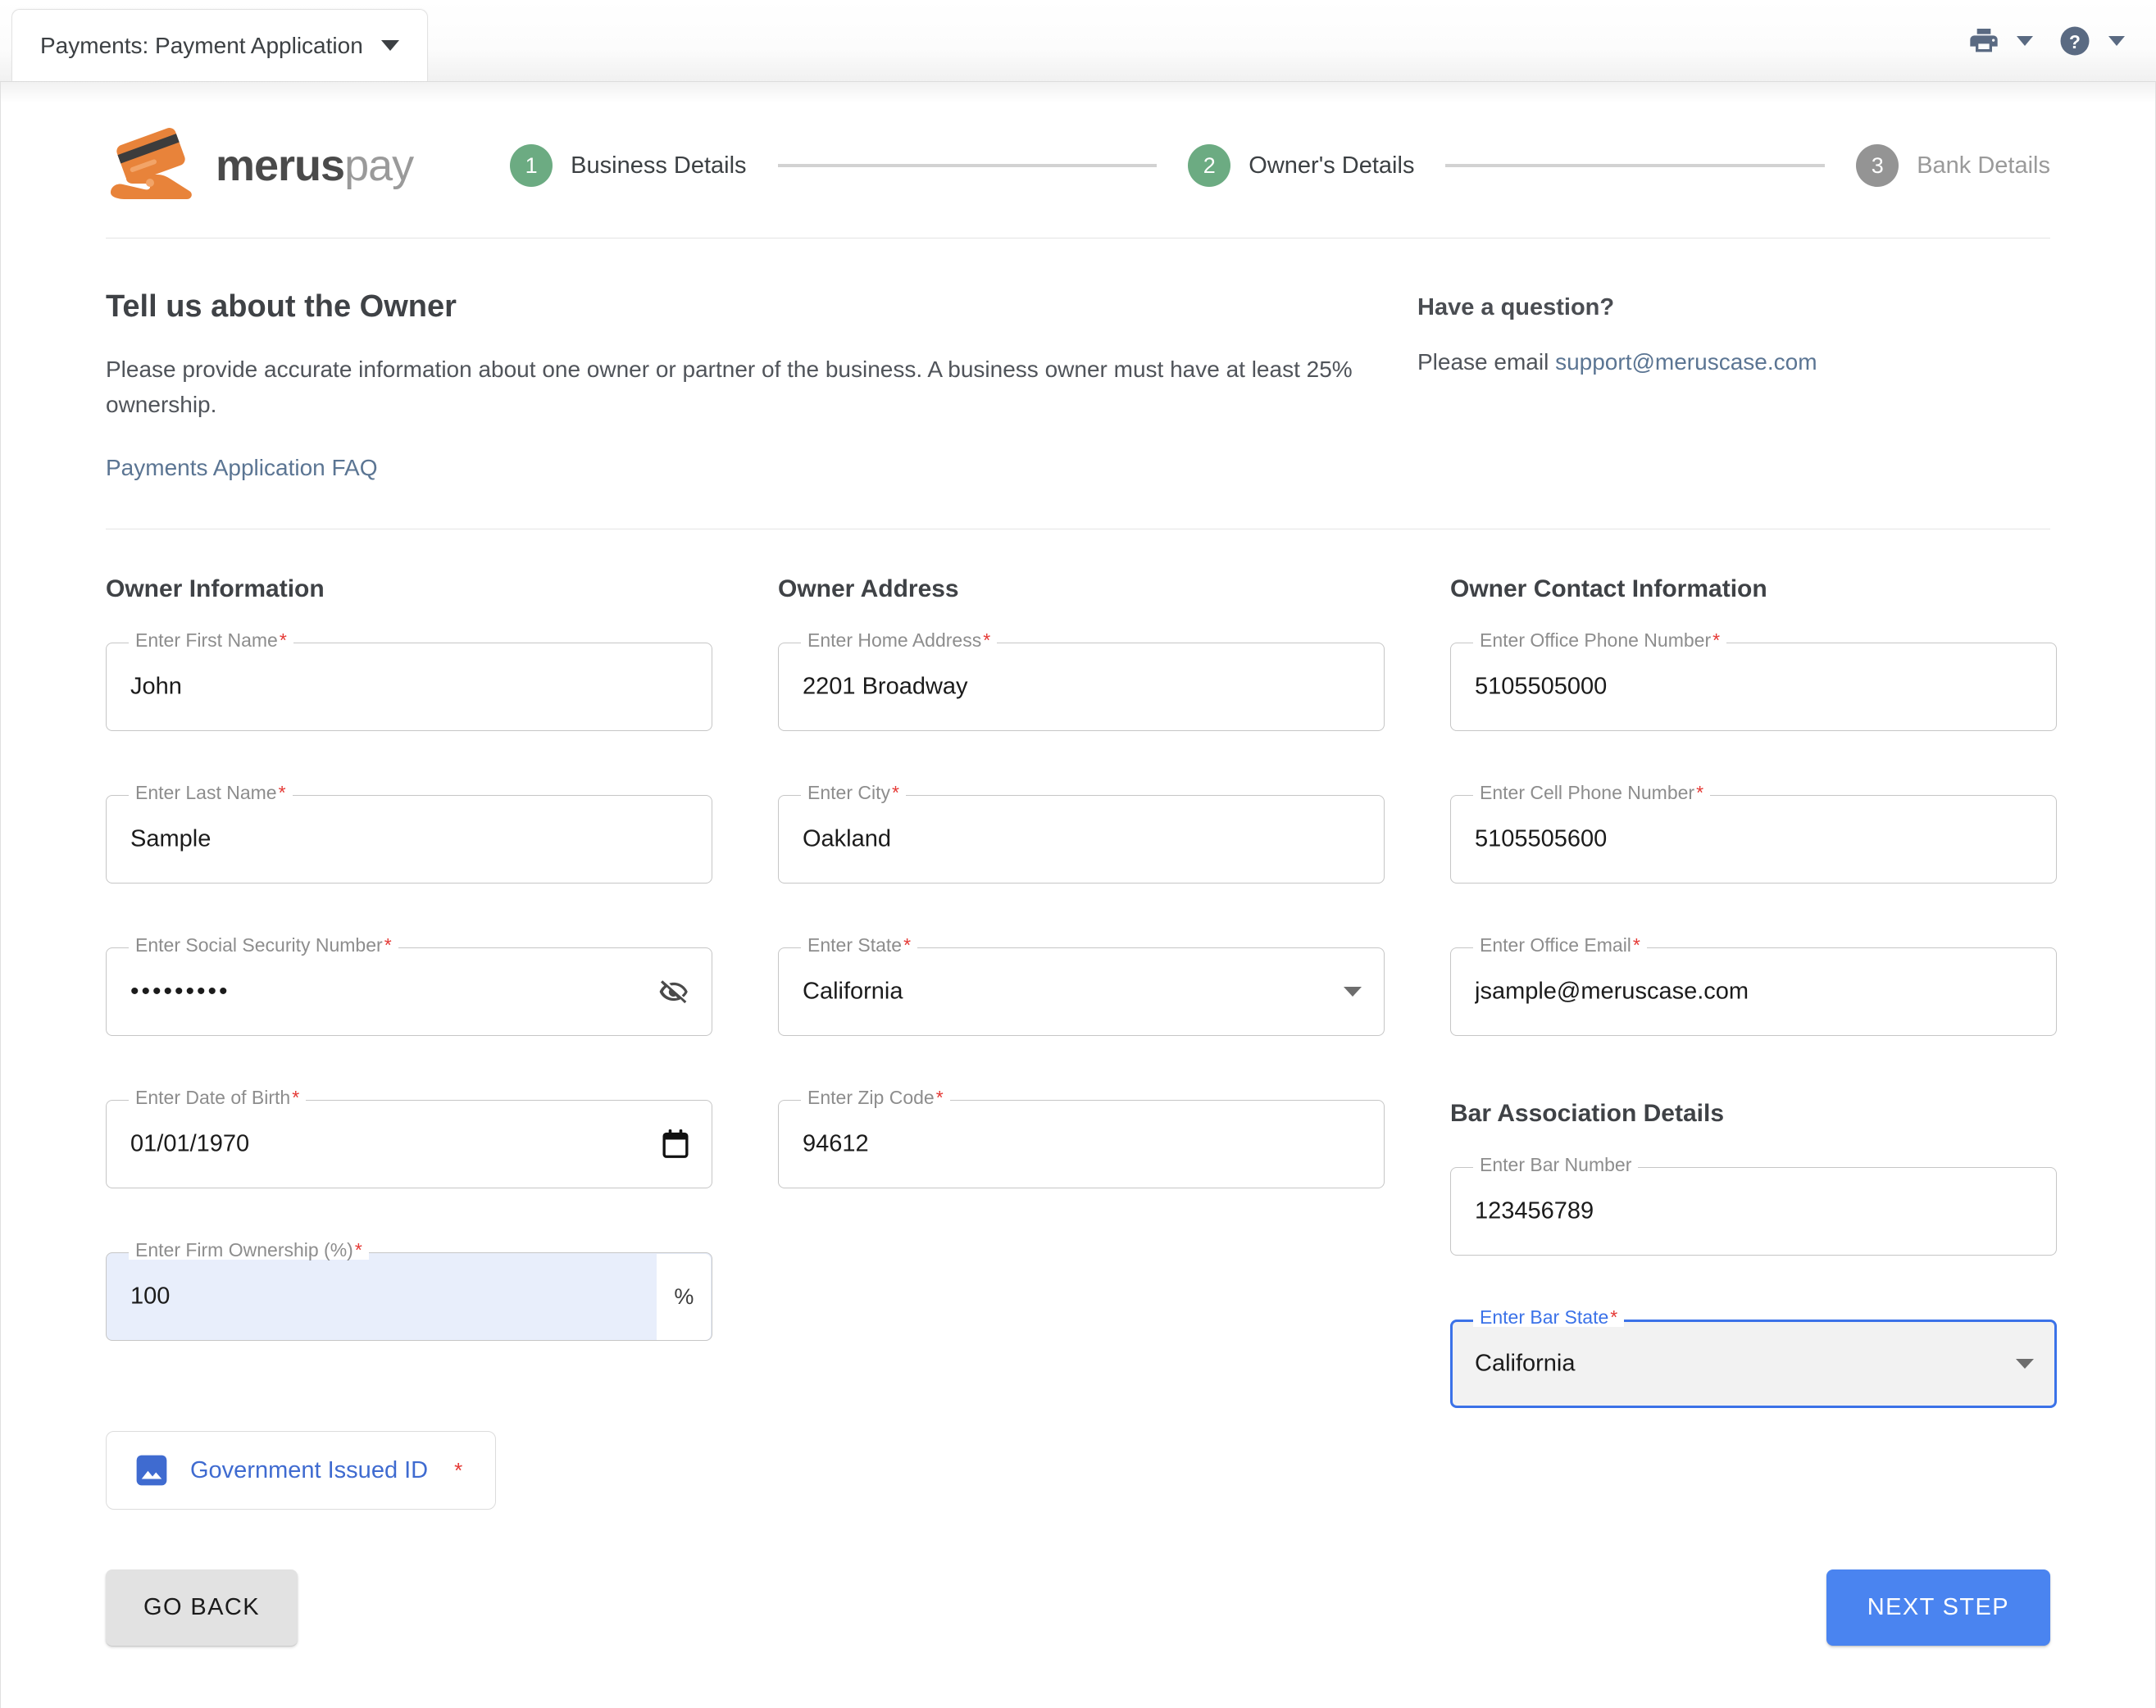  I want to click on field-office-email-value: jsample@meruscase.com, so click(1612, 992).